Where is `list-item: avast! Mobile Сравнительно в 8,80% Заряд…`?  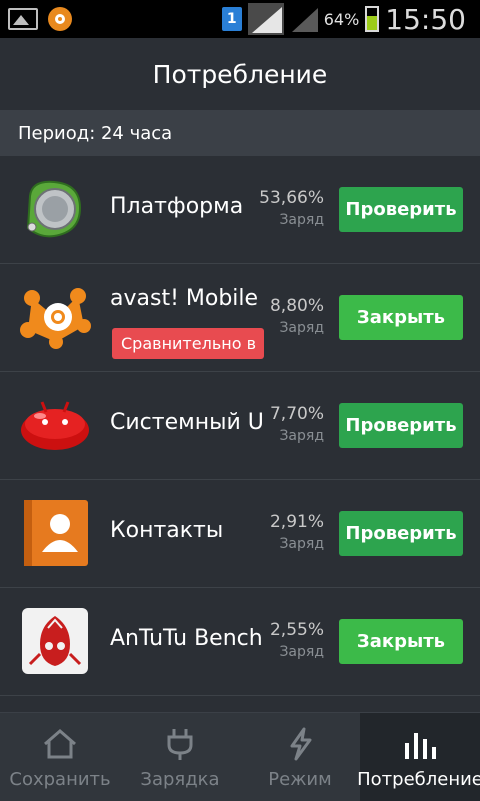
list-item: avast! Mobile Сравнительно в 8,80% Заряд… is located at coordinates (240, 318).